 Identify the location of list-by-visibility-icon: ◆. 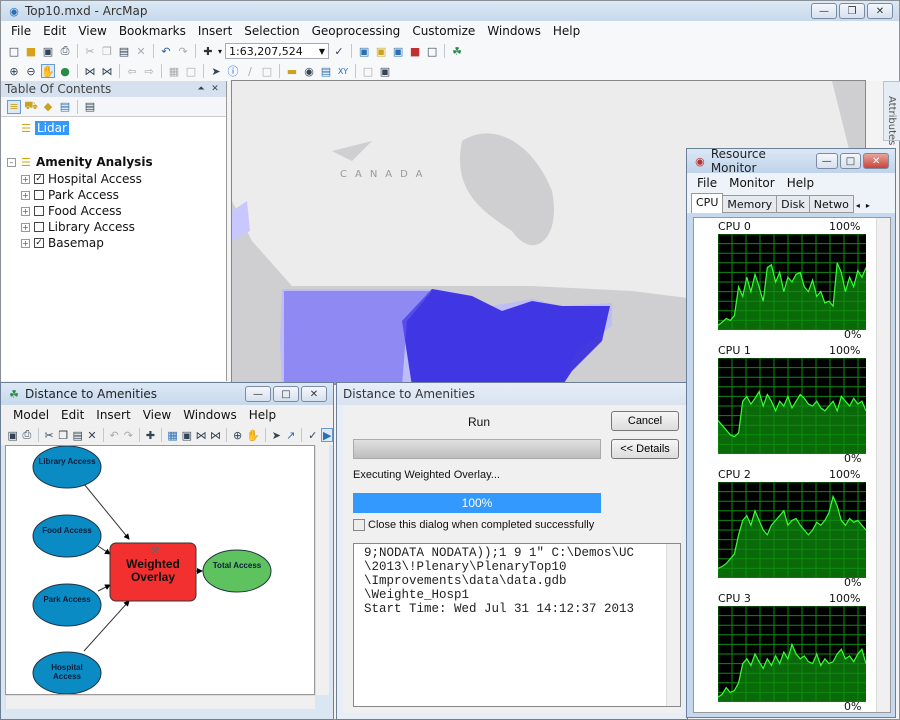
(48, 107).